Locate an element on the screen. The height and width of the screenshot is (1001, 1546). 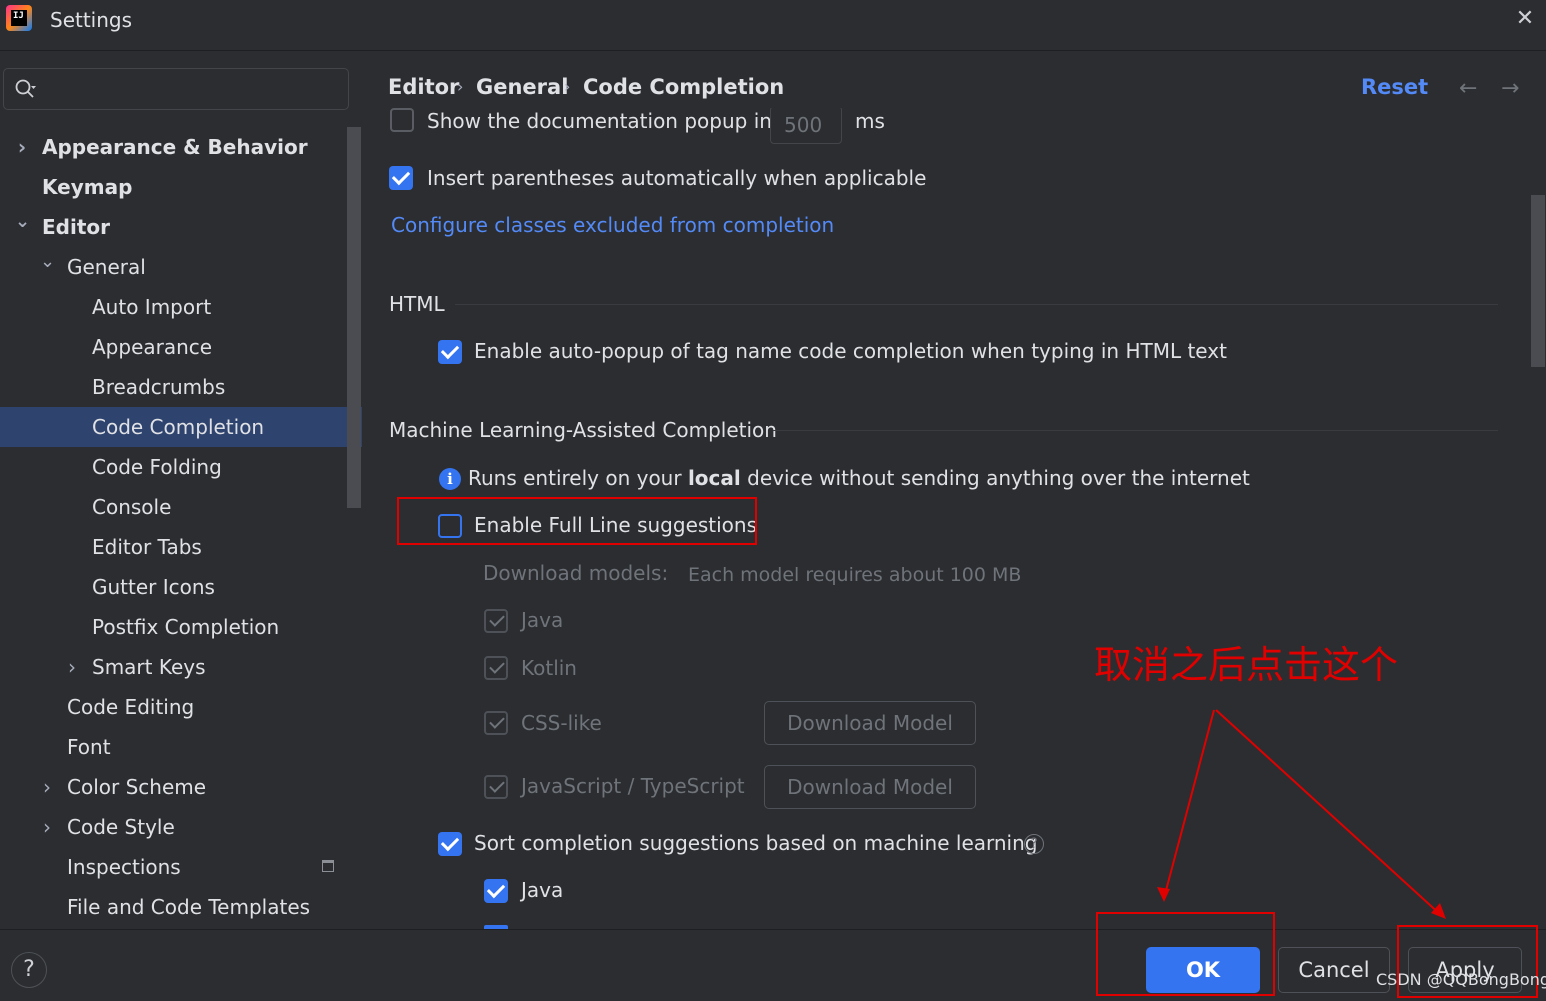
tree-item-label: Postfix Completion is located at coordinates (186, 627).